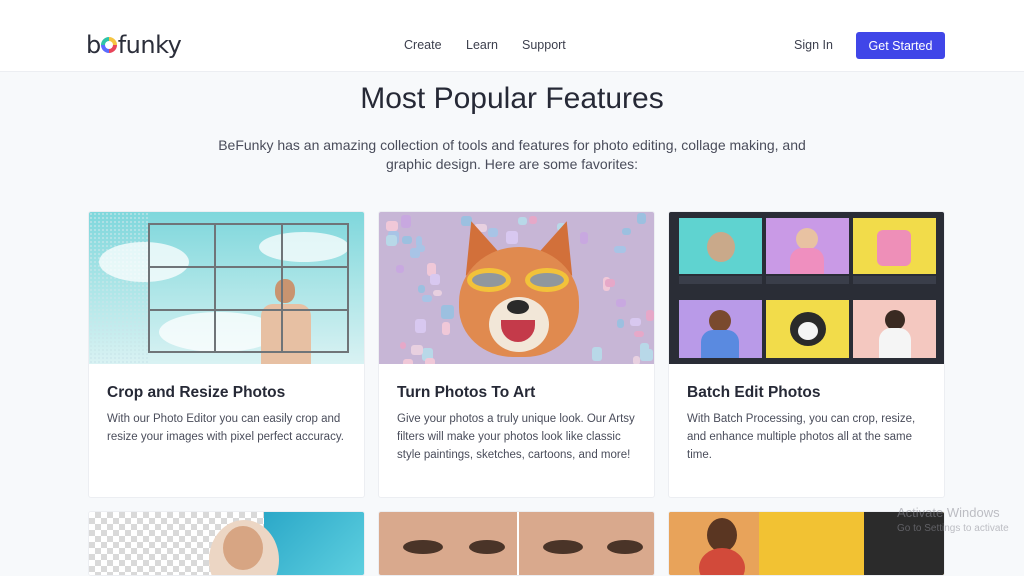 This screenshot has width=1024, height=576. What do you see at coordinates (904, 543) in the screenshot?
I see `photo-panel` at bounding box center [904, 543].